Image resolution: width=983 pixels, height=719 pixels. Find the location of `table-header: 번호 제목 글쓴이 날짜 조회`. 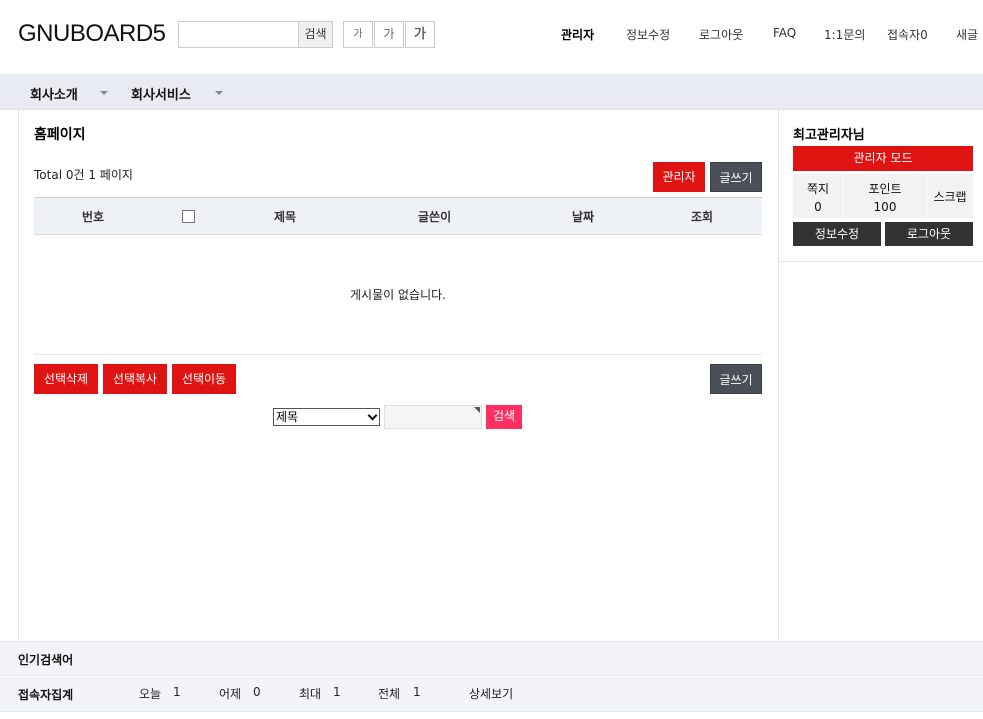

table-header: 번호 제목 글쓴이 날짜 조회 is located at coordinates (398, 216).